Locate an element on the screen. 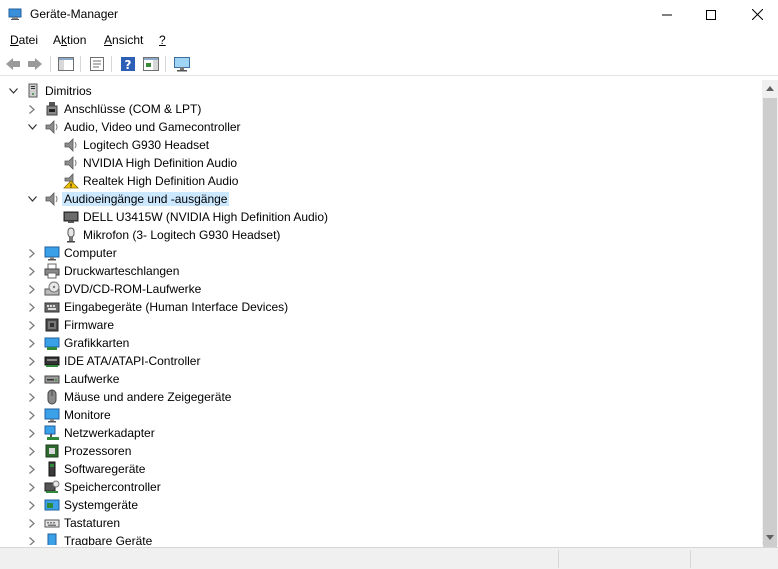 The width and height of the screenshot is (778, 569). tree-node-label: Computer is located at coordinates (90, 253).